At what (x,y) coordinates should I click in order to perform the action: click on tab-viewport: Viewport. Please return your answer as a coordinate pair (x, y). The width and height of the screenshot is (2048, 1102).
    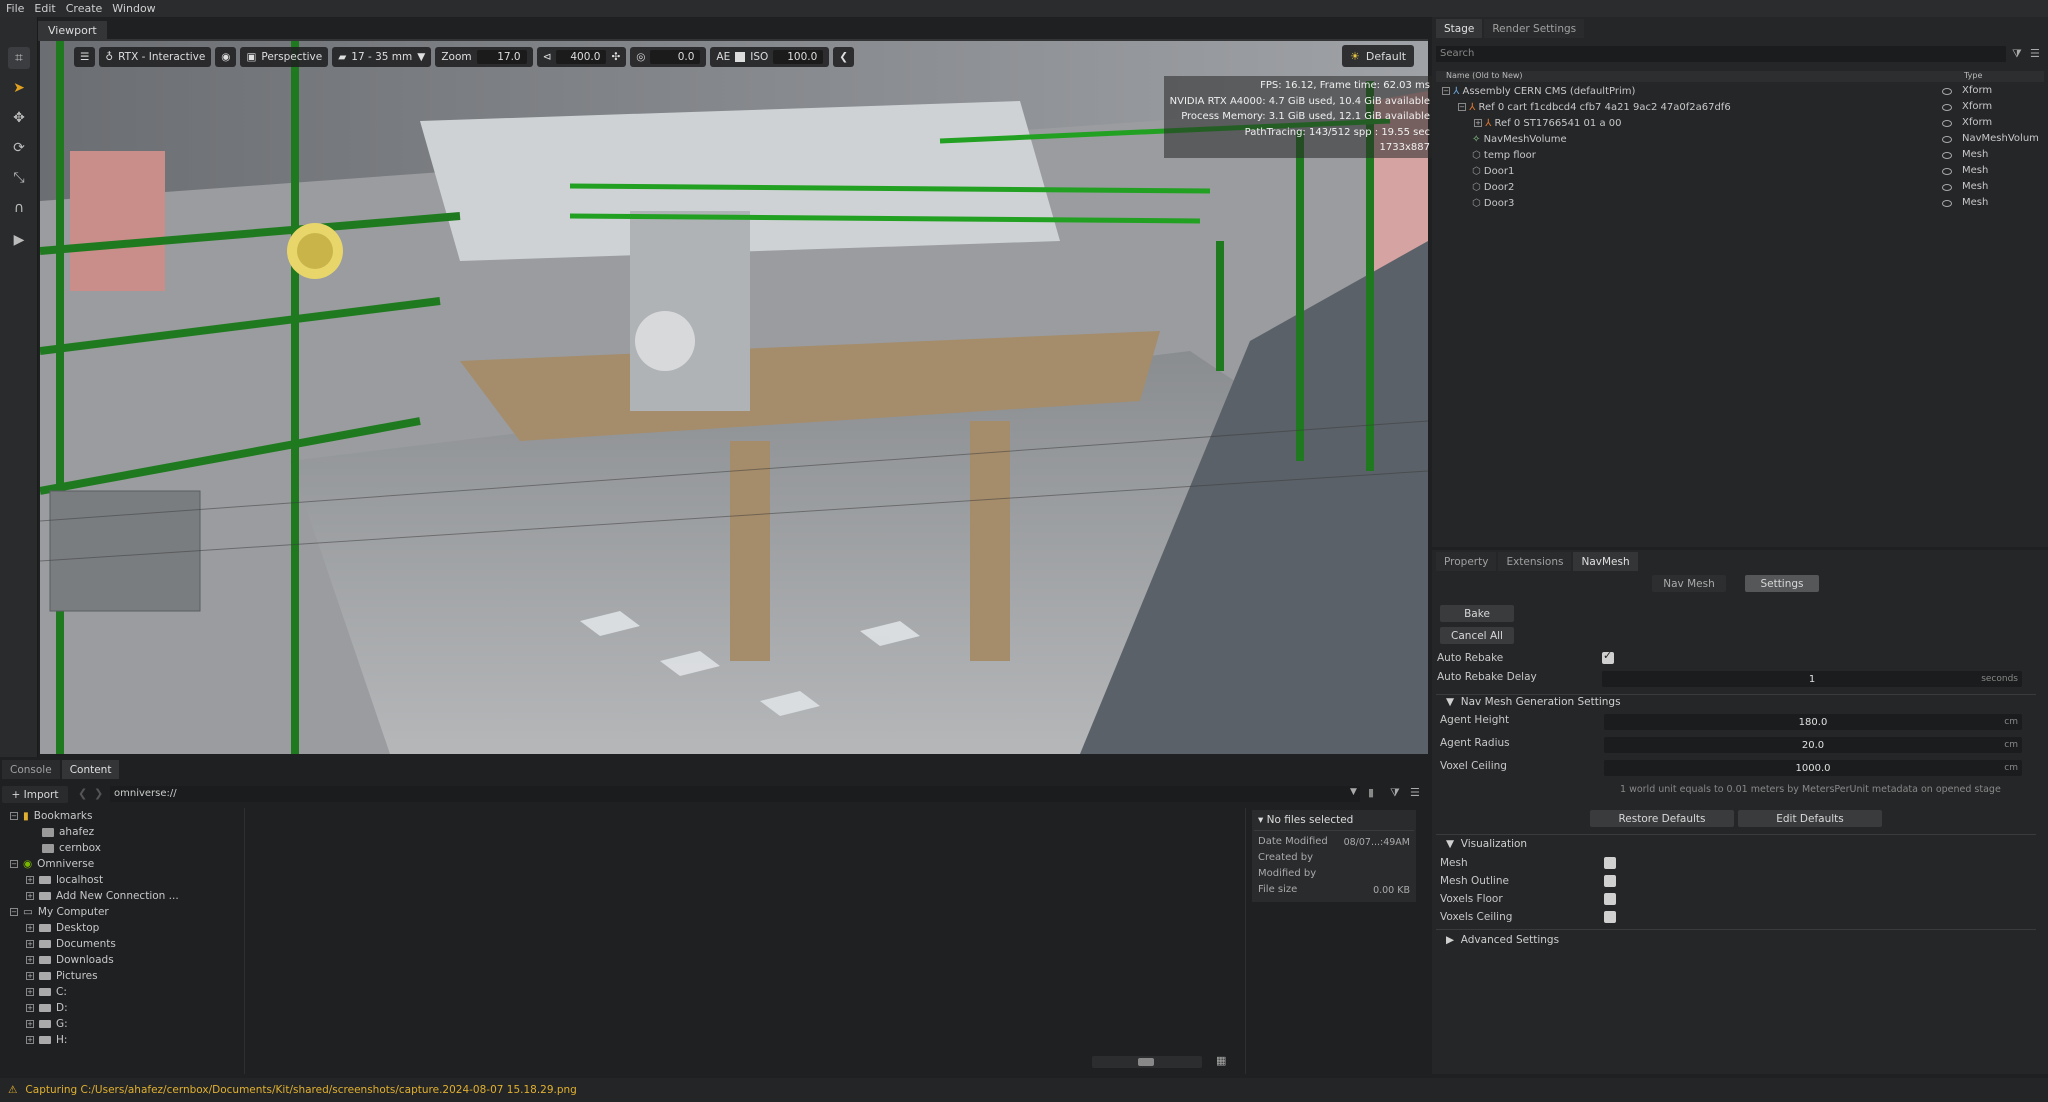
    Looking at the image, I should click on (72, 30).